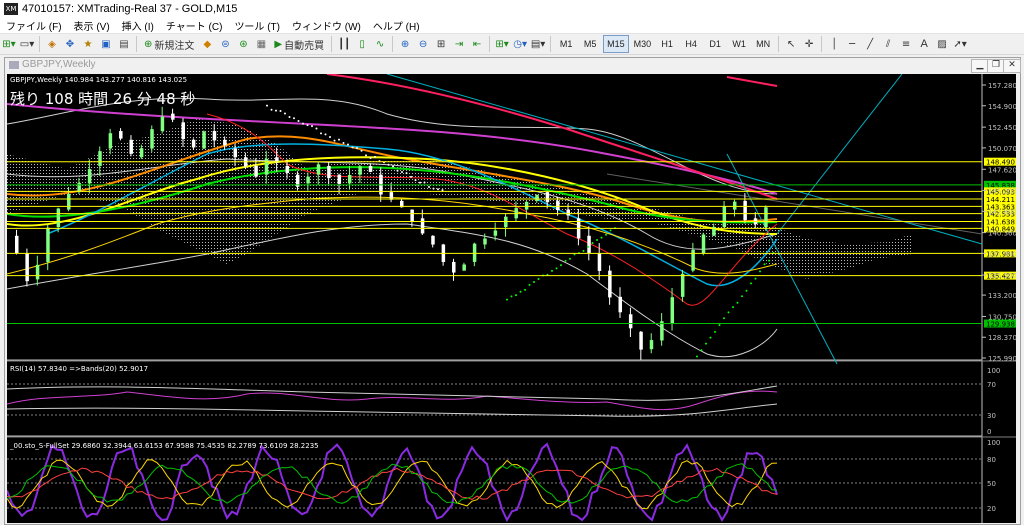  What do you see at coordinates (70, 44) in the screenshot?
I see `data-window-icon: ✥` at bounding box center [70, 44].